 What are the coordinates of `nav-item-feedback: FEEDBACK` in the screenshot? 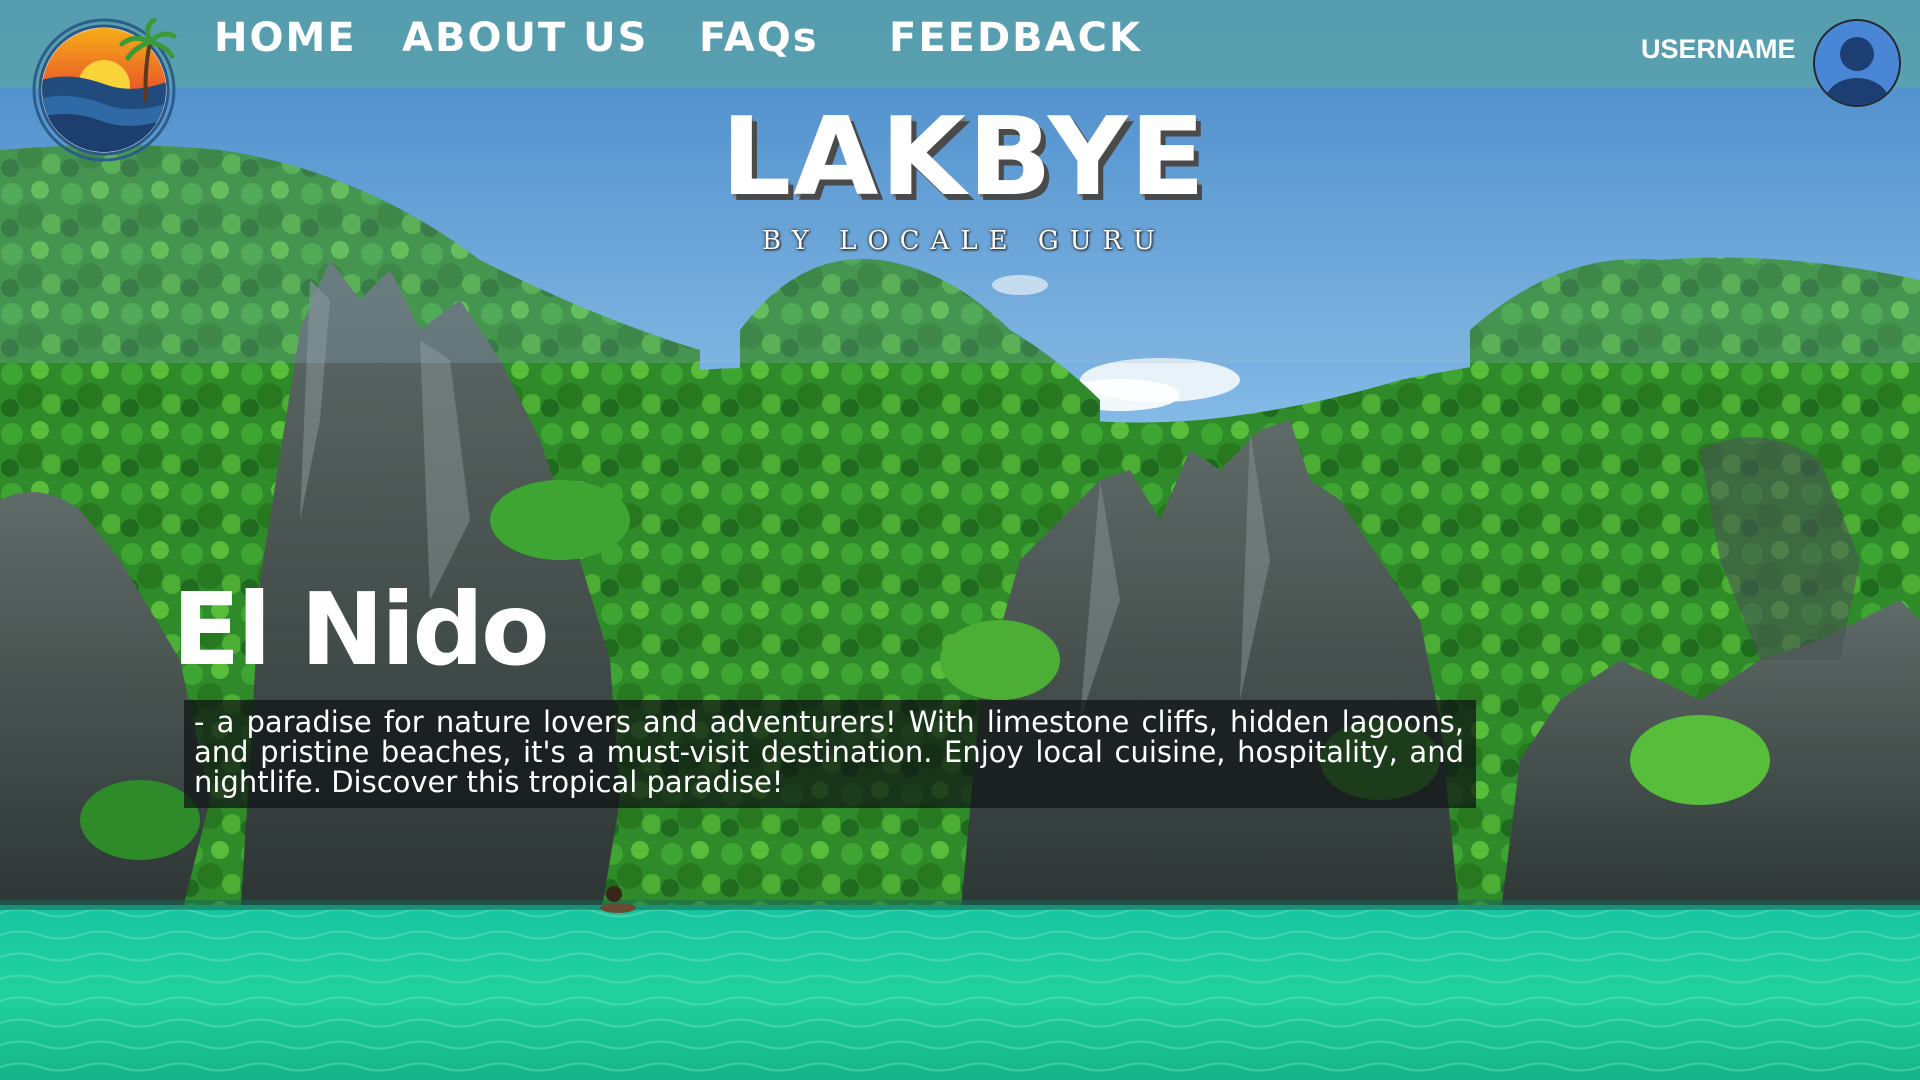 It's located at (1015, 38).